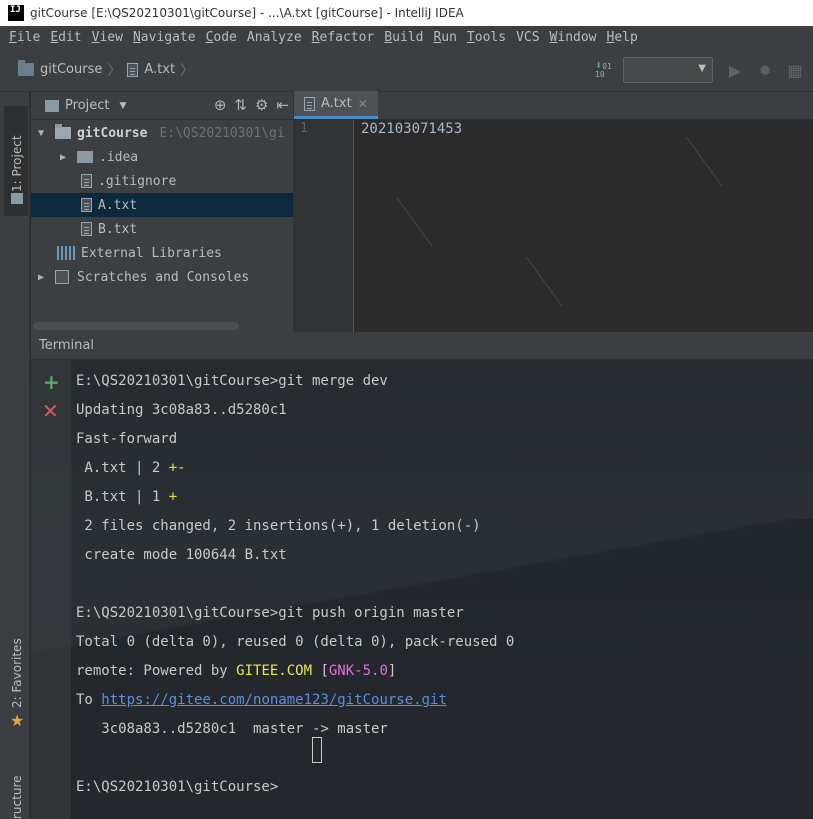 The width and height of the screenshot is (813, 819). Describe the element at coordinates (136, 37) in the screenshot. I see `menu-navigate-mnemonic: N` at that location.